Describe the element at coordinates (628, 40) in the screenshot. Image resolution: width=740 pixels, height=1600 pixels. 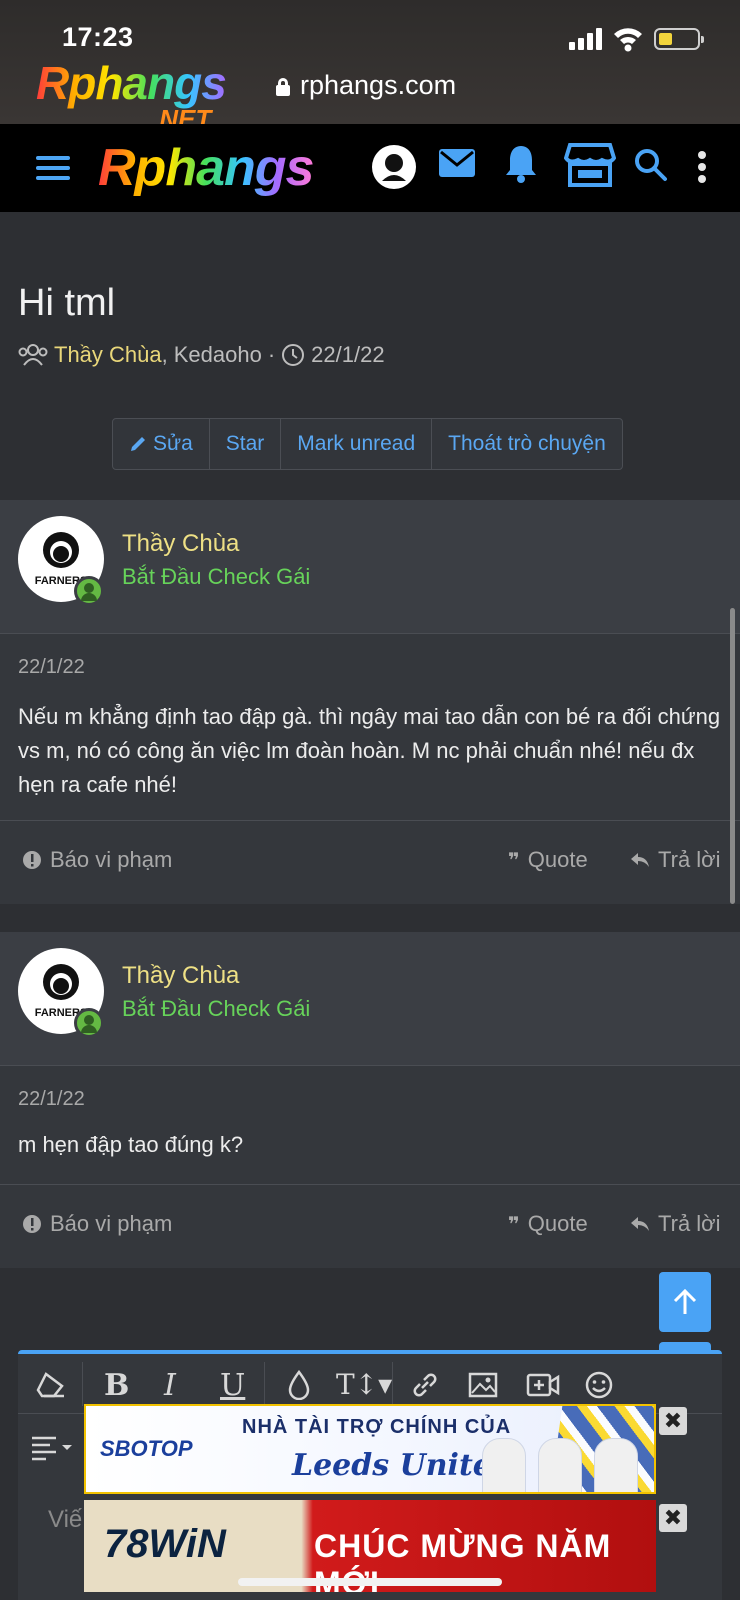
I see `wifi-icon` at that location.